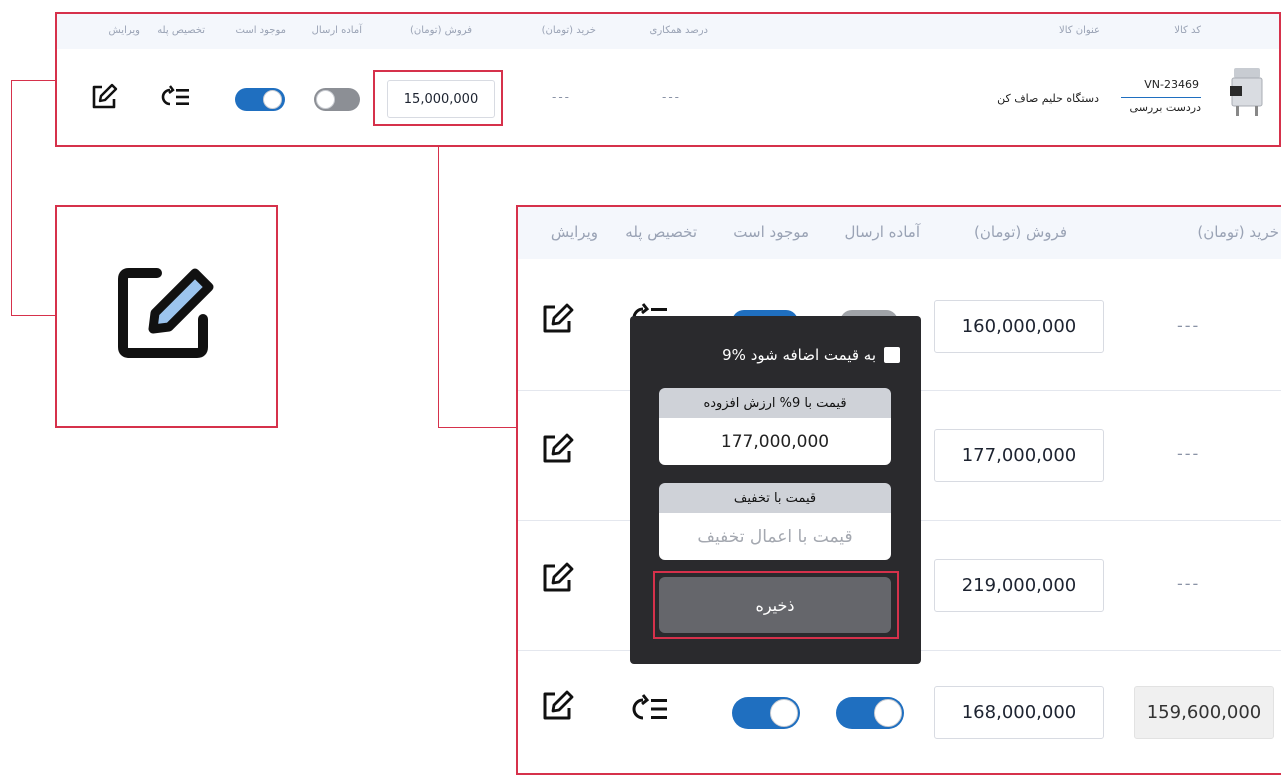  What do you see at coordinates (33, 80) in the screenshot?
I see `connector-edit-h1` at bounding box center [33, 80].